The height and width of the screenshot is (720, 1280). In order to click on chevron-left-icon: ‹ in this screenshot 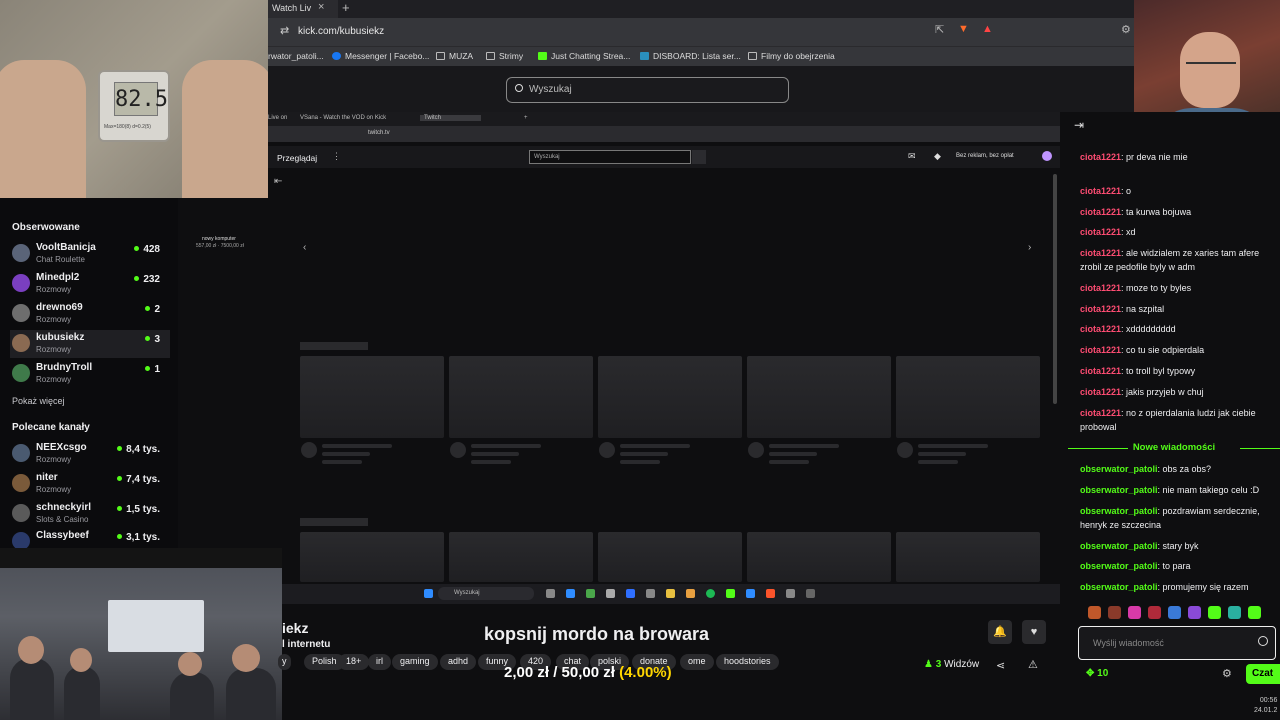, I will do `click(304, 247)`.